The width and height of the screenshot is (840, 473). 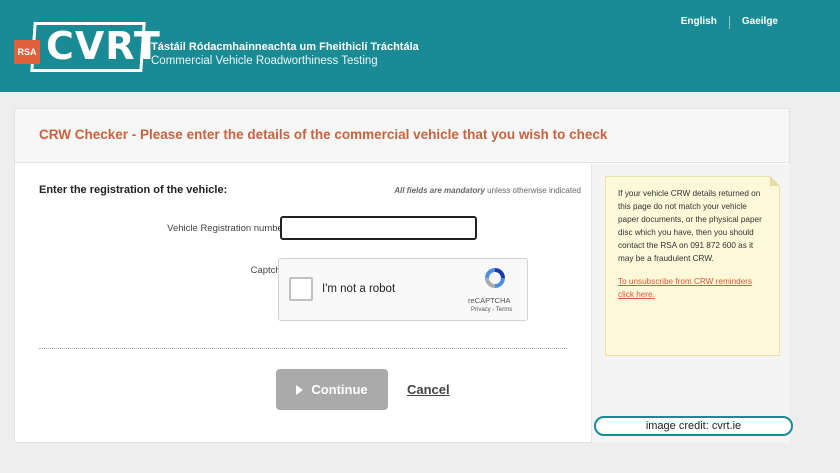 I want to click on cvrt-logo: CVRT RSA, so click(x=87, y=47).